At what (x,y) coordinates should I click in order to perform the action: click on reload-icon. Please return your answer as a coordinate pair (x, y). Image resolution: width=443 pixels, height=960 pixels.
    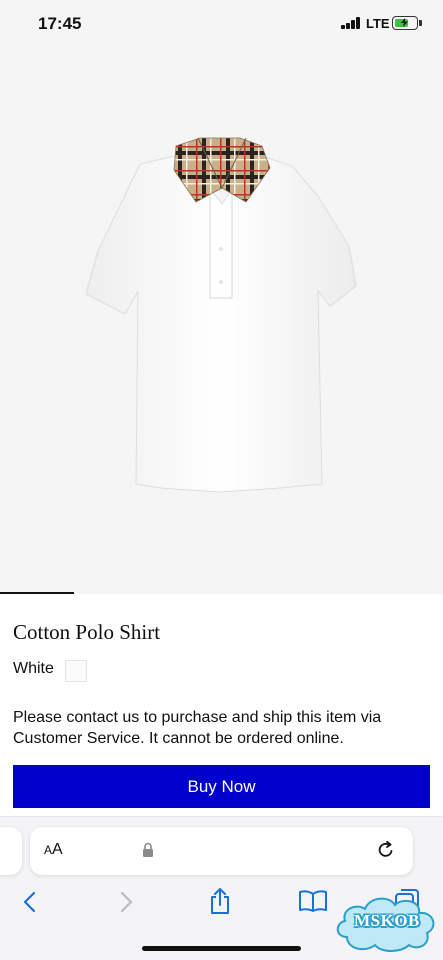
    Looking at the image, I should click on (386, 852).